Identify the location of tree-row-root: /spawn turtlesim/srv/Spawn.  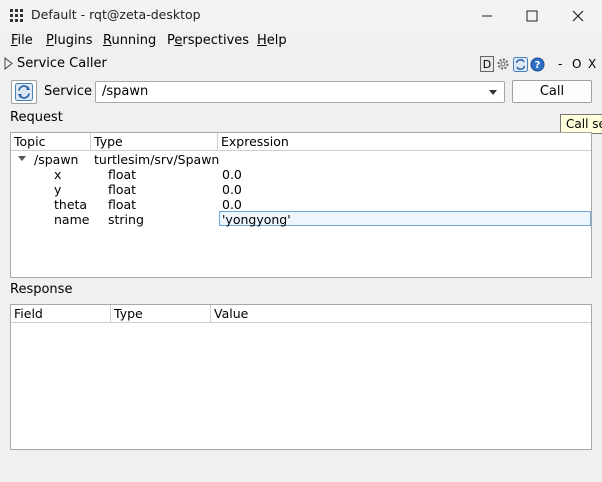
(301, 159).